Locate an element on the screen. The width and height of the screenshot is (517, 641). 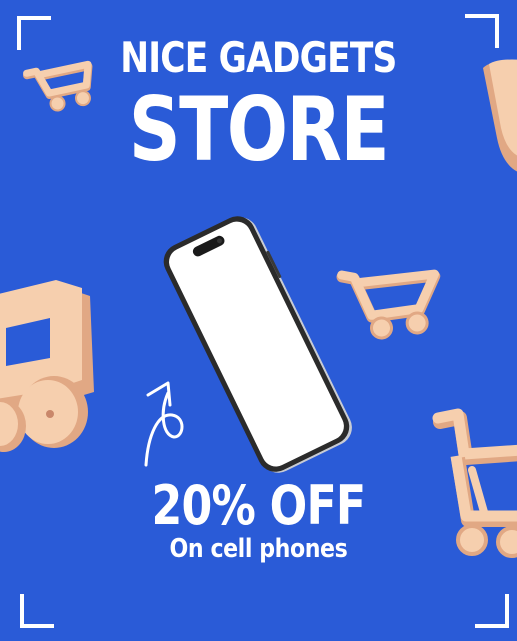
discount-text: 20% OFF is located at coordinates (259, 505).